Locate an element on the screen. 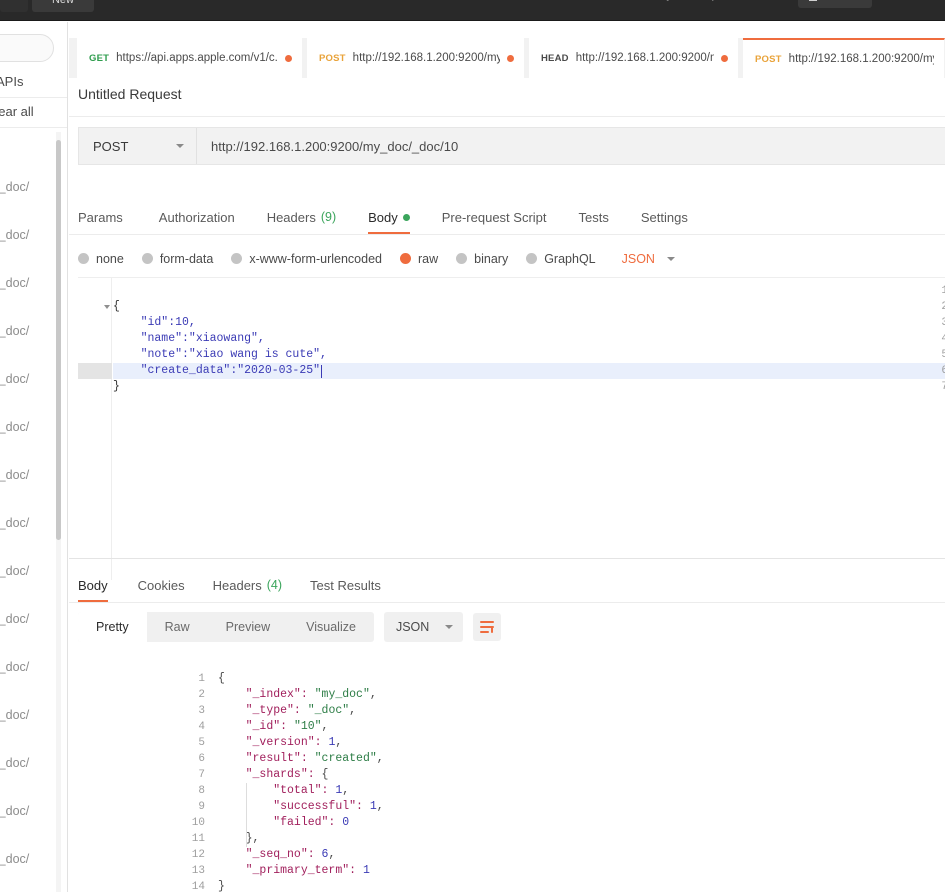 Image resolution: width=945 pixels, height=892 pixels. body-type-form-data: form-data is located at coordinates (177, 258).